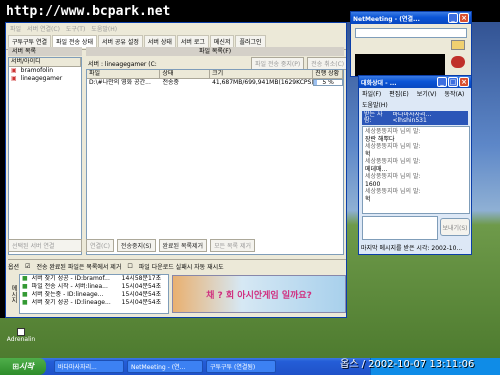  I want to click on log-row: ■ 서버 찾기 성공 - ID:bramof... 14시58분17초, so click(94, 279).